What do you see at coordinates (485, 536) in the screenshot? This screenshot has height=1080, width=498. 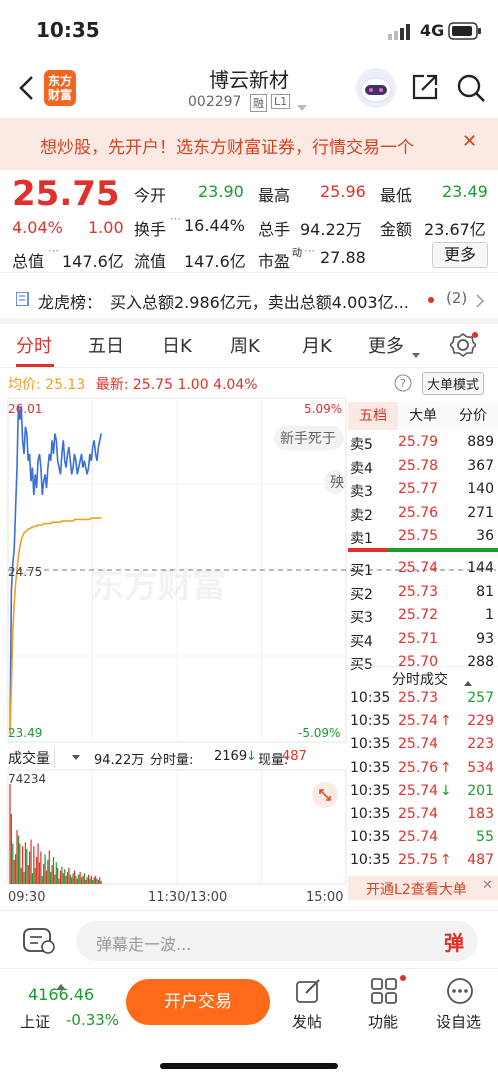 I see `ask-volume: 36` at bounding box center [485, 536].